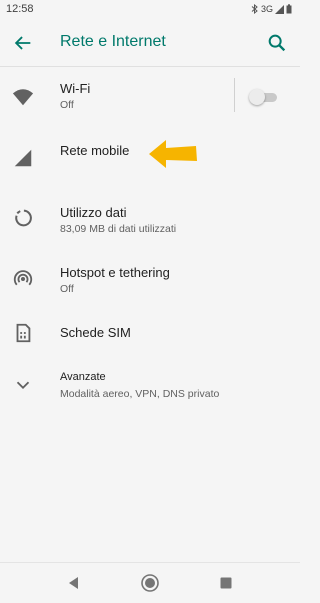 Image resolution: width=320 pixels, height=603 pixels. What do you see at coordinates (140, 394) in the screenshot?
I see `advanced-summary: Modalità aereo, VPN, DNS privato` at bounding box center [140, 394].